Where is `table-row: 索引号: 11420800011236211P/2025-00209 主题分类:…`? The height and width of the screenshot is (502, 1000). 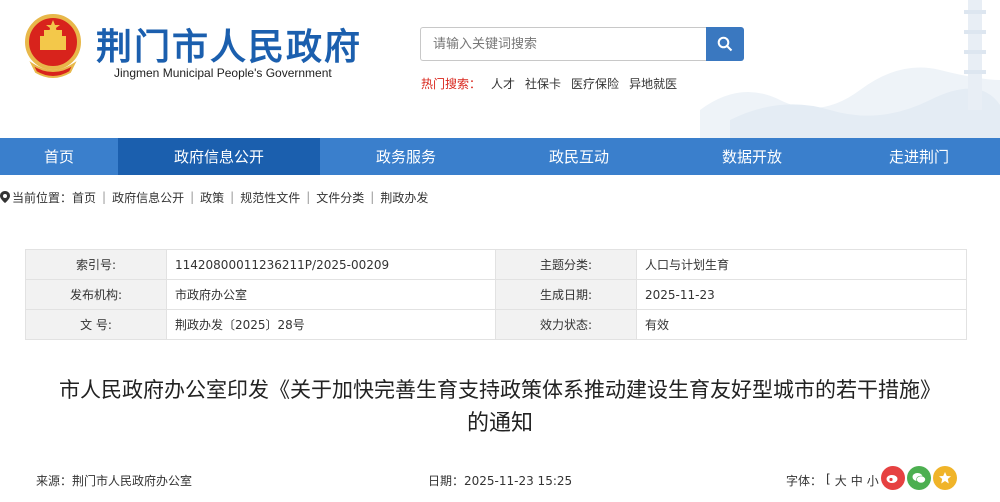
table-row: 索引号: 11420800011236211P/2025-00209 主题分类:… is located at coordinates (496, 264).